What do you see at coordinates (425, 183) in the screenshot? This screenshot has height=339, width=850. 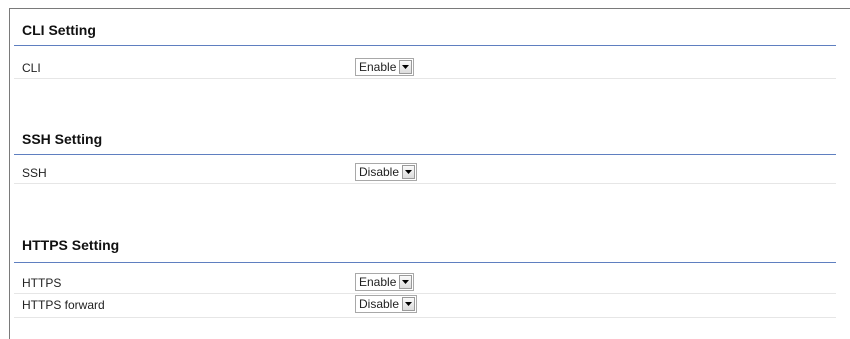 I see `ssh-row-divider` at bounding box center [425, 183].